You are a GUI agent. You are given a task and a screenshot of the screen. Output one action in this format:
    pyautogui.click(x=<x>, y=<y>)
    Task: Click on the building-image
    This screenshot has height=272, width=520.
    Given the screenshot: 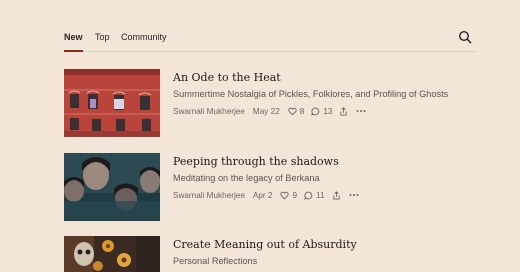 What is the action you would take?
    pyautogui.click(x=112, y=103)
    